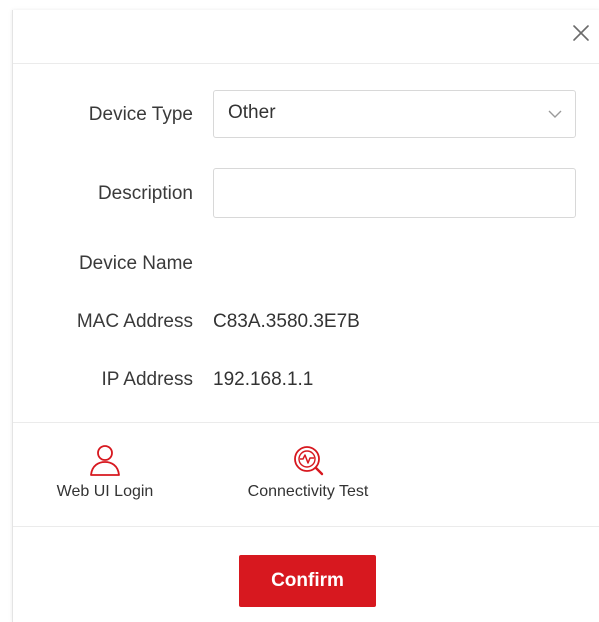  Describe the element at coordinates (263, 379) in the screenshot. I see `ip-address-value: 192.168.1.1` at that location.